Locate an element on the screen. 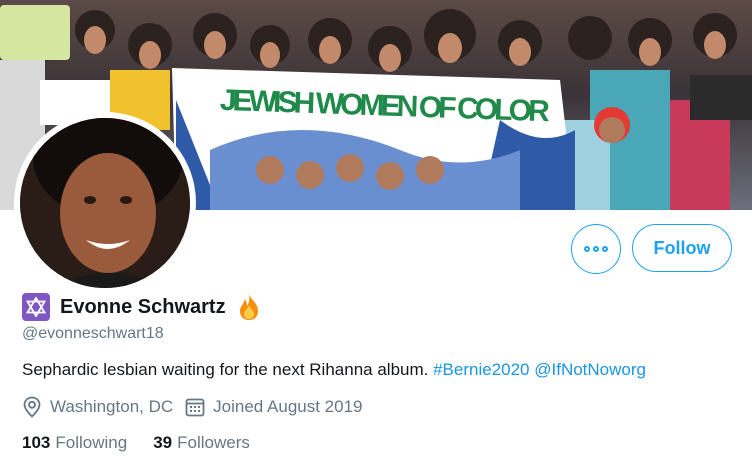  profile-join-date: Joined August 2019 is located at coordinates (274, 407).